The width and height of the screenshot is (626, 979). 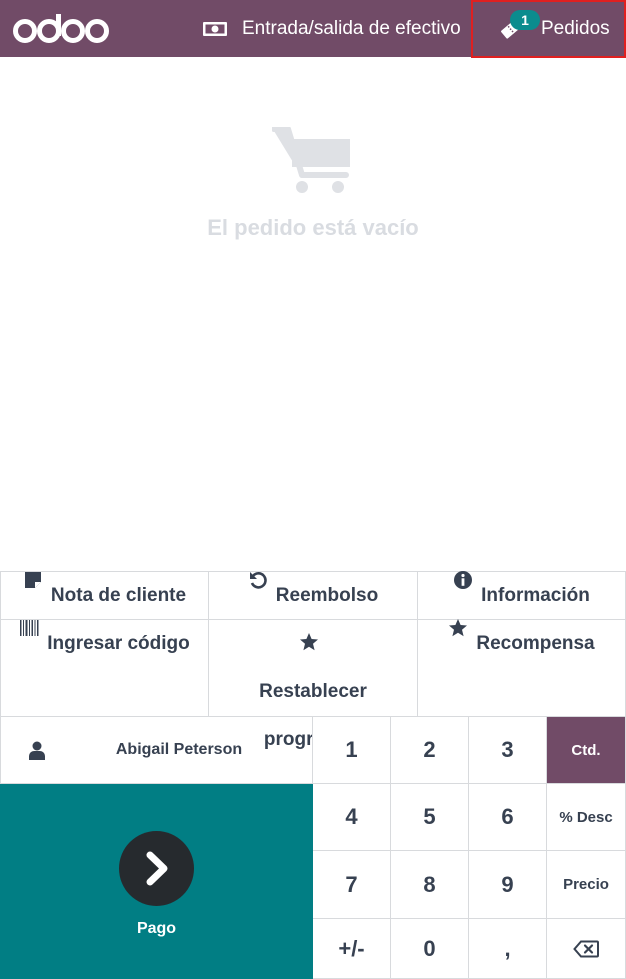 I want to click on shopping-cart-icon, so click(x=311, y=160).